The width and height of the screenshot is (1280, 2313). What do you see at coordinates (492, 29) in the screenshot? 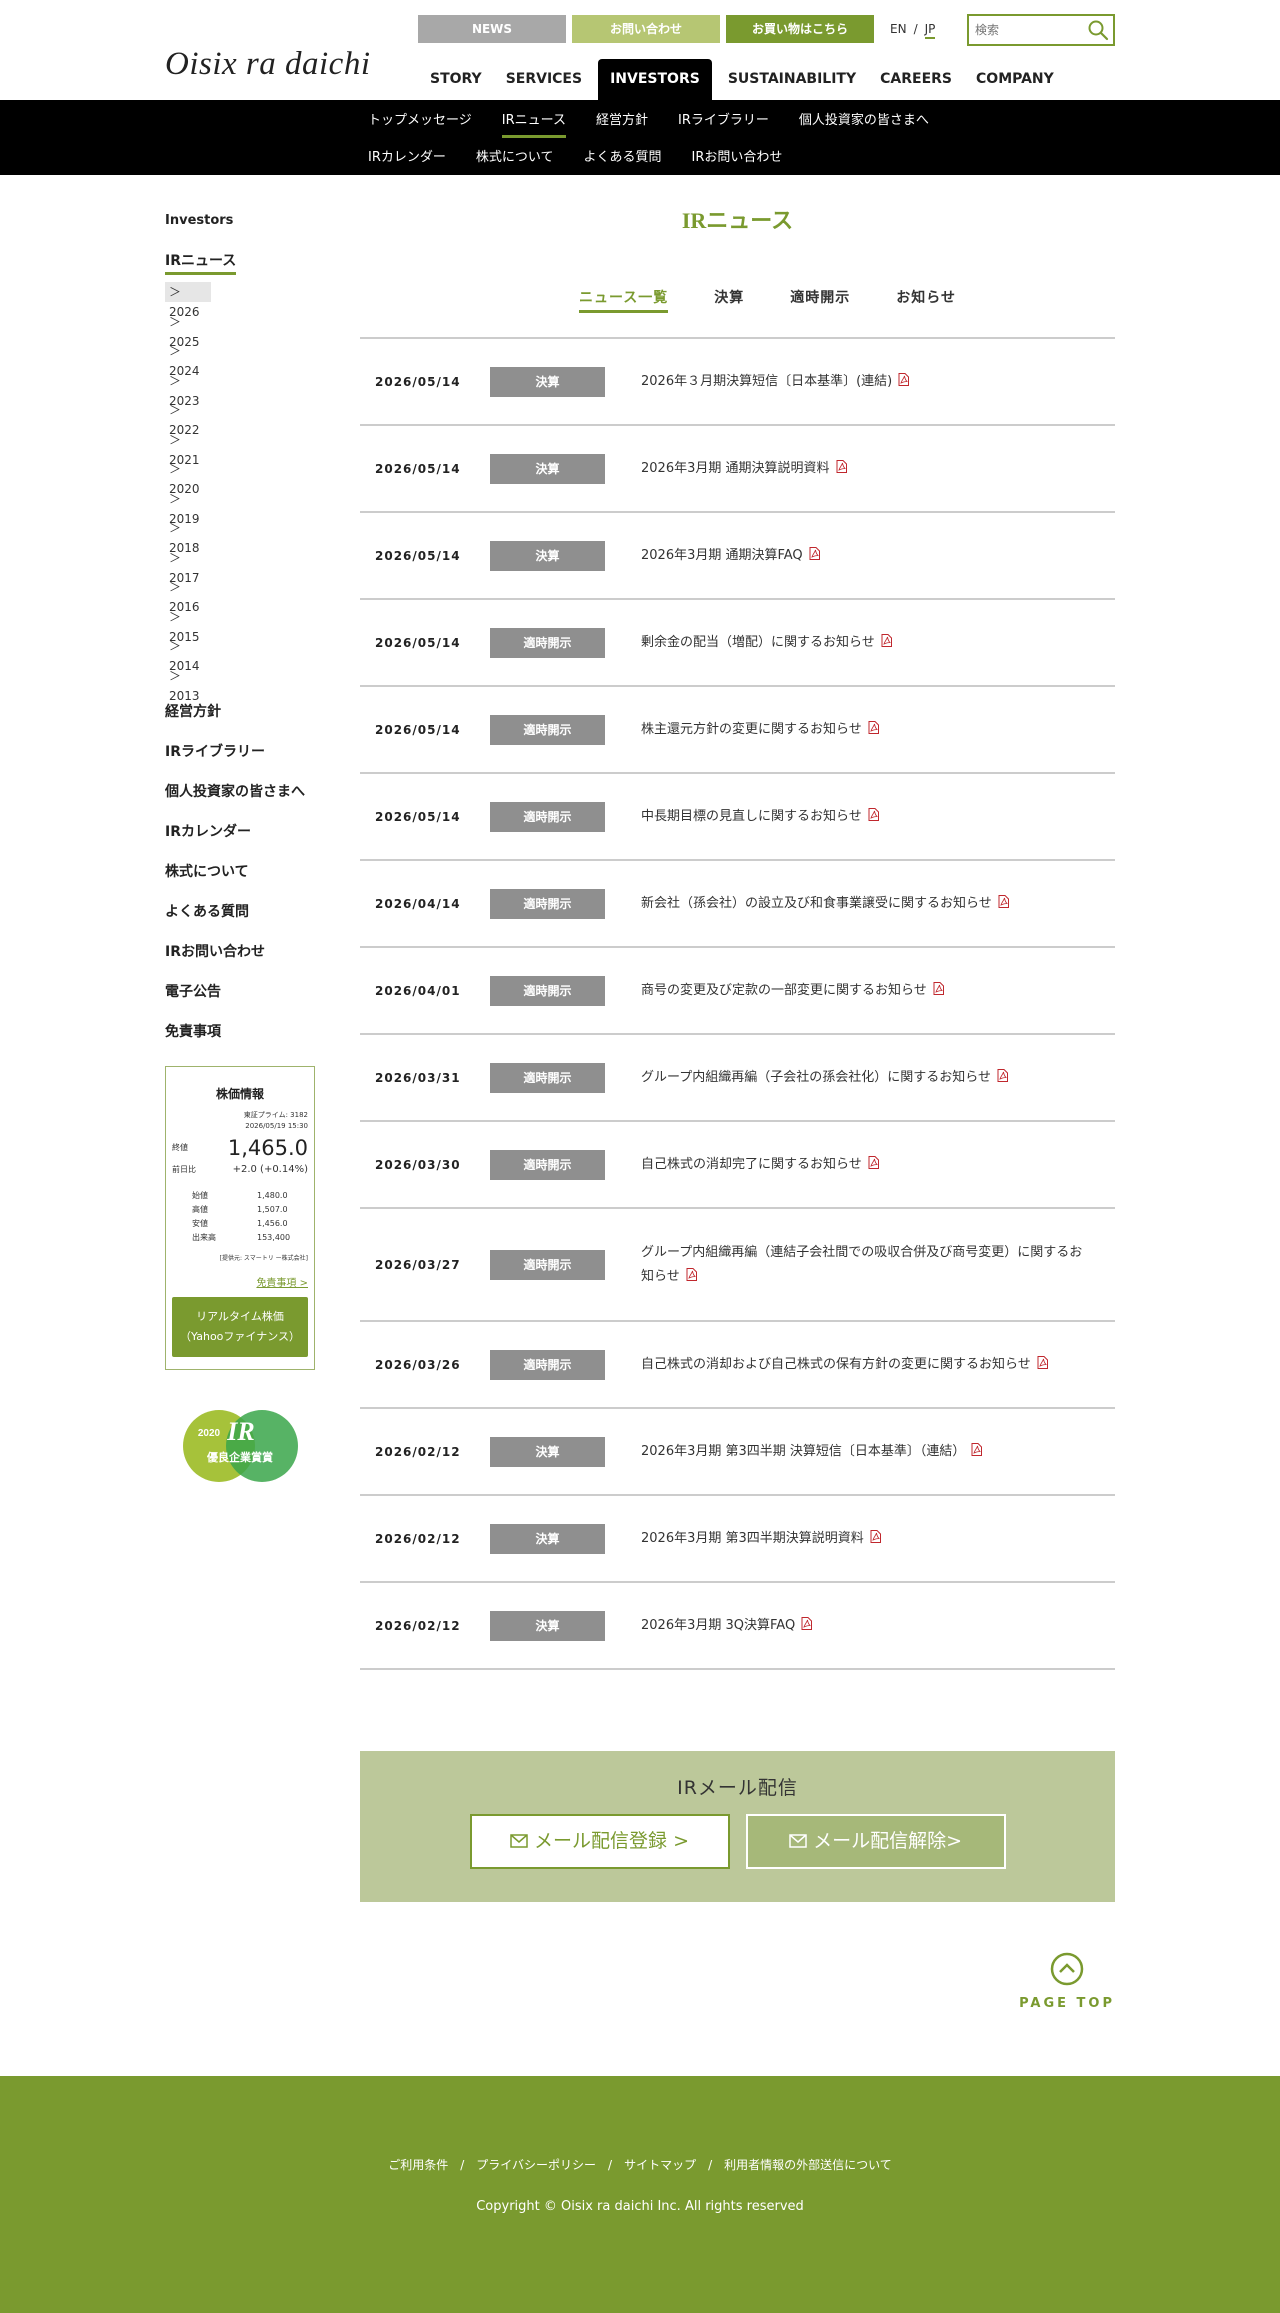
I see `news-button: NEWS` at bounding box center [492, 29].